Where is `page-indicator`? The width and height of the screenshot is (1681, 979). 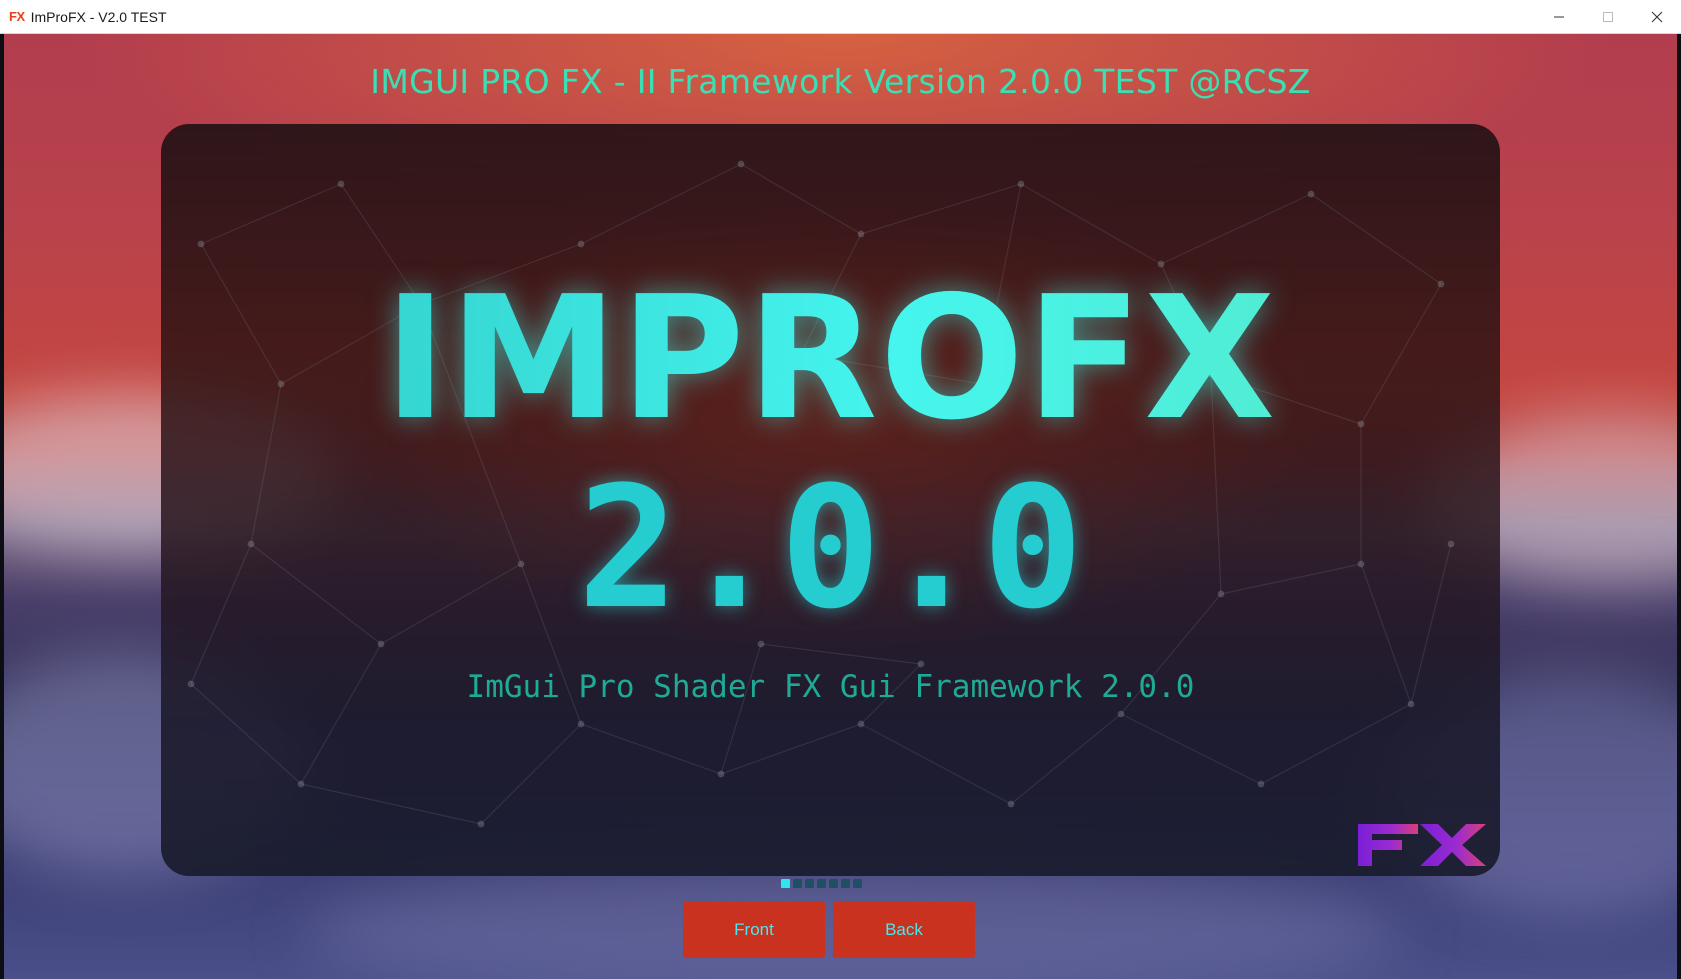
page-indicator is located at coordinates (821, 883).